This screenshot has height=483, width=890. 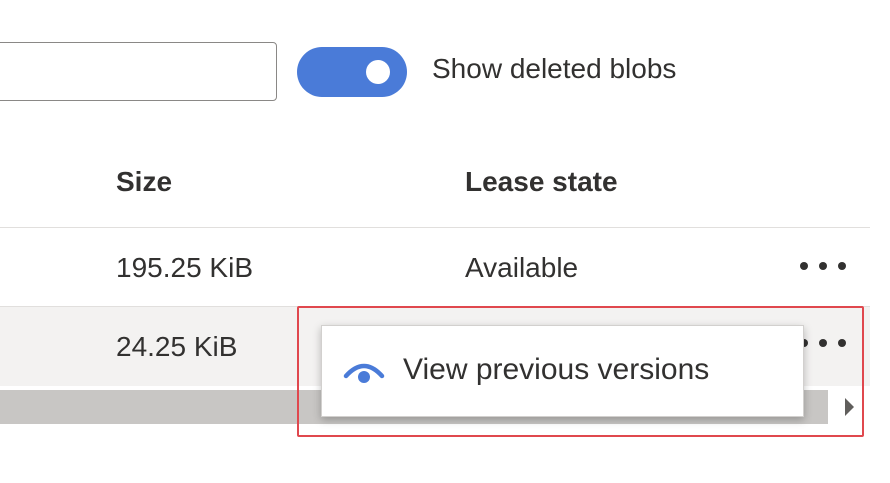 I want to click on column-header-size: Size, so click(x=144, y=182).